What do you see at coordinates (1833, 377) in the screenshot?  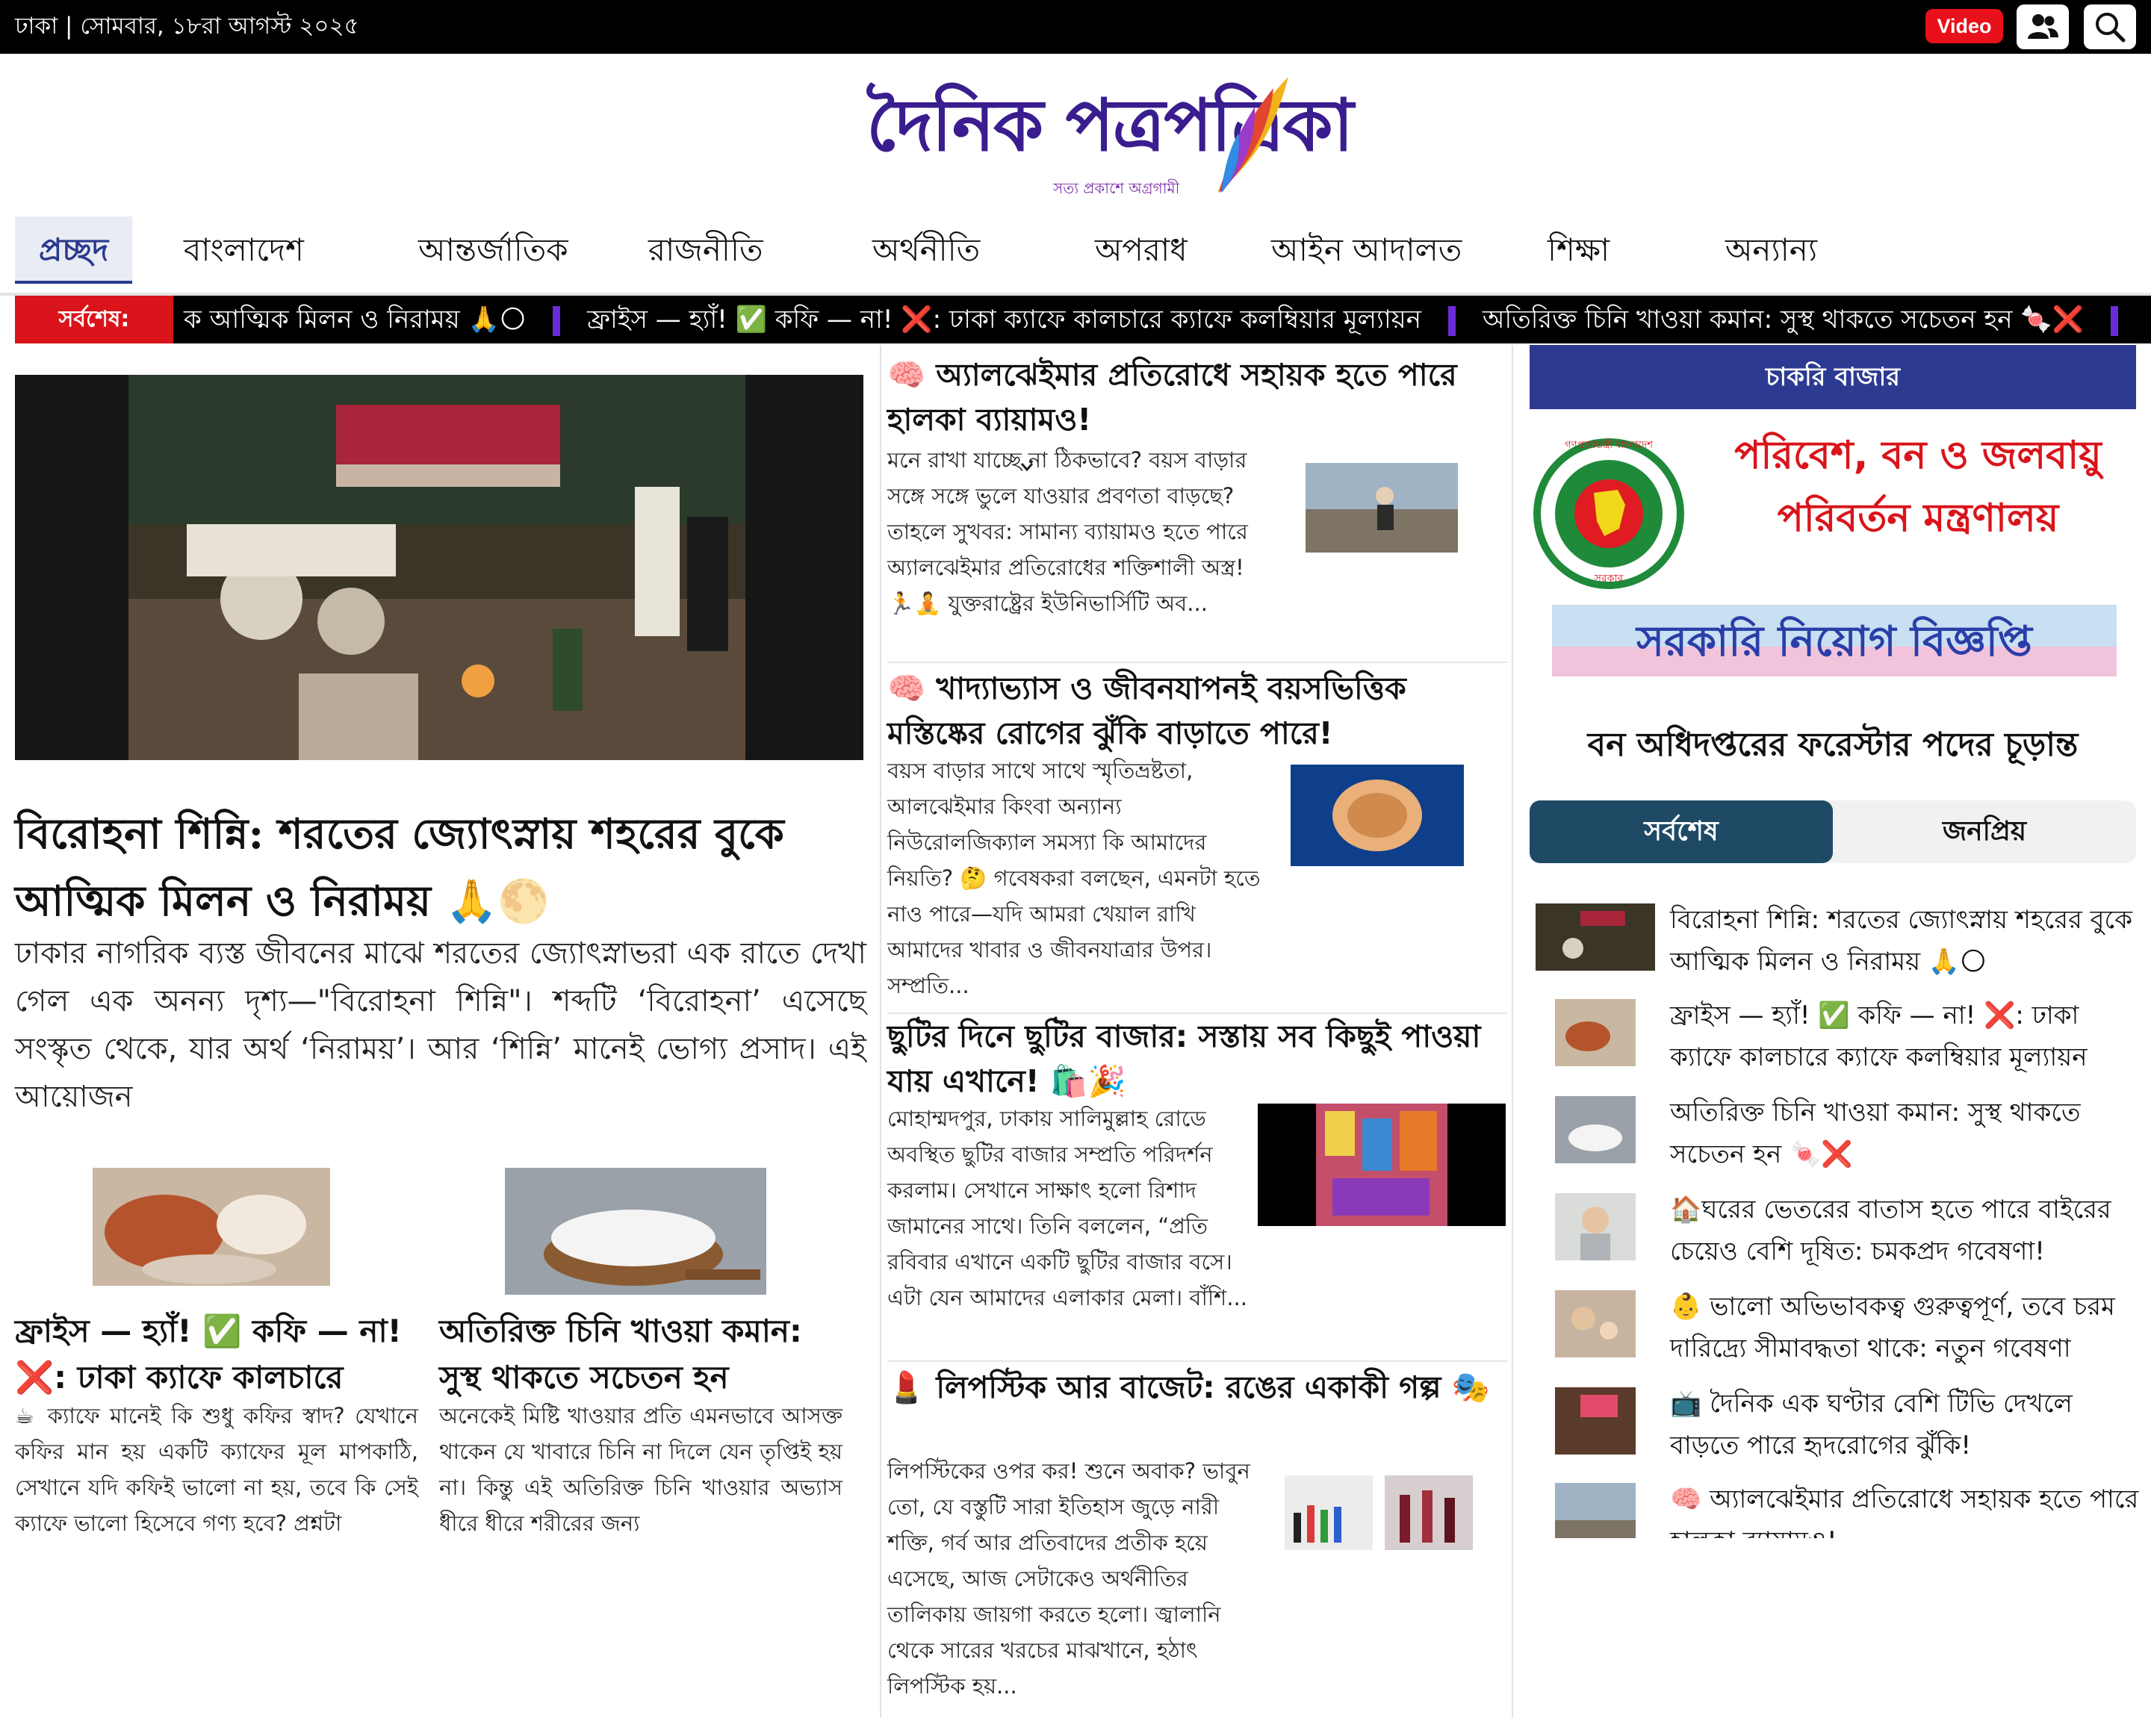 I see `jobs-section-heading: চাকরি বাজার` at bounding box center [1833, 377].